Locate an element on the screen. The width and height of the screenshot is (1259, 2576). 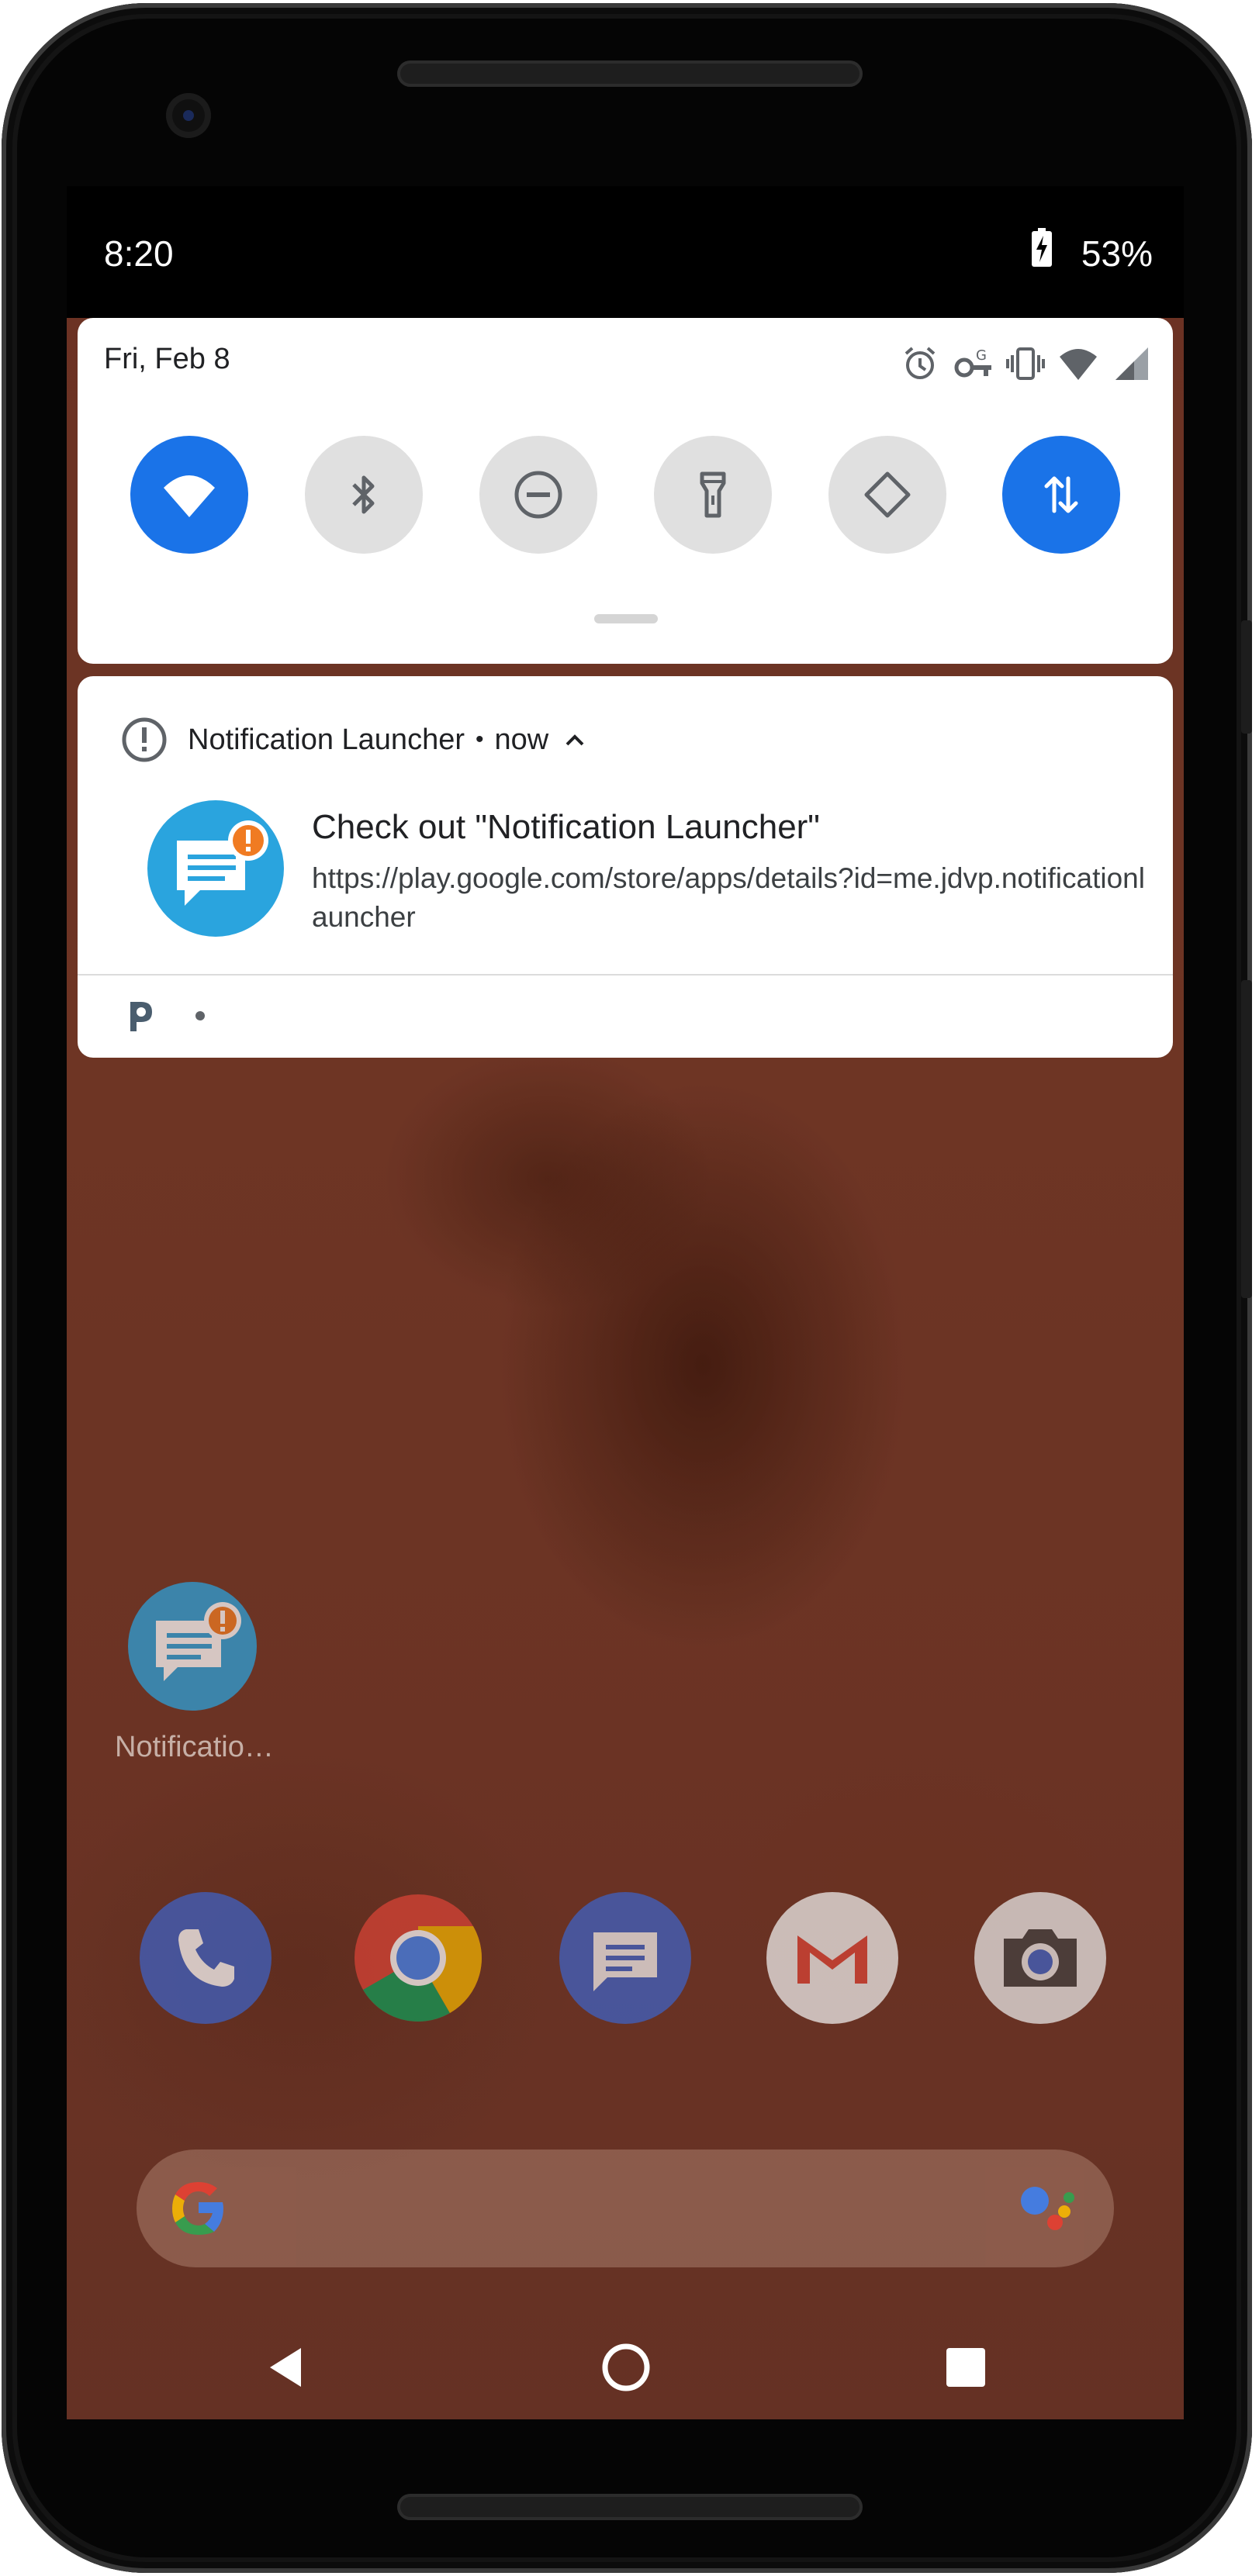
phone-icon is located at coordinates (206, 1958).